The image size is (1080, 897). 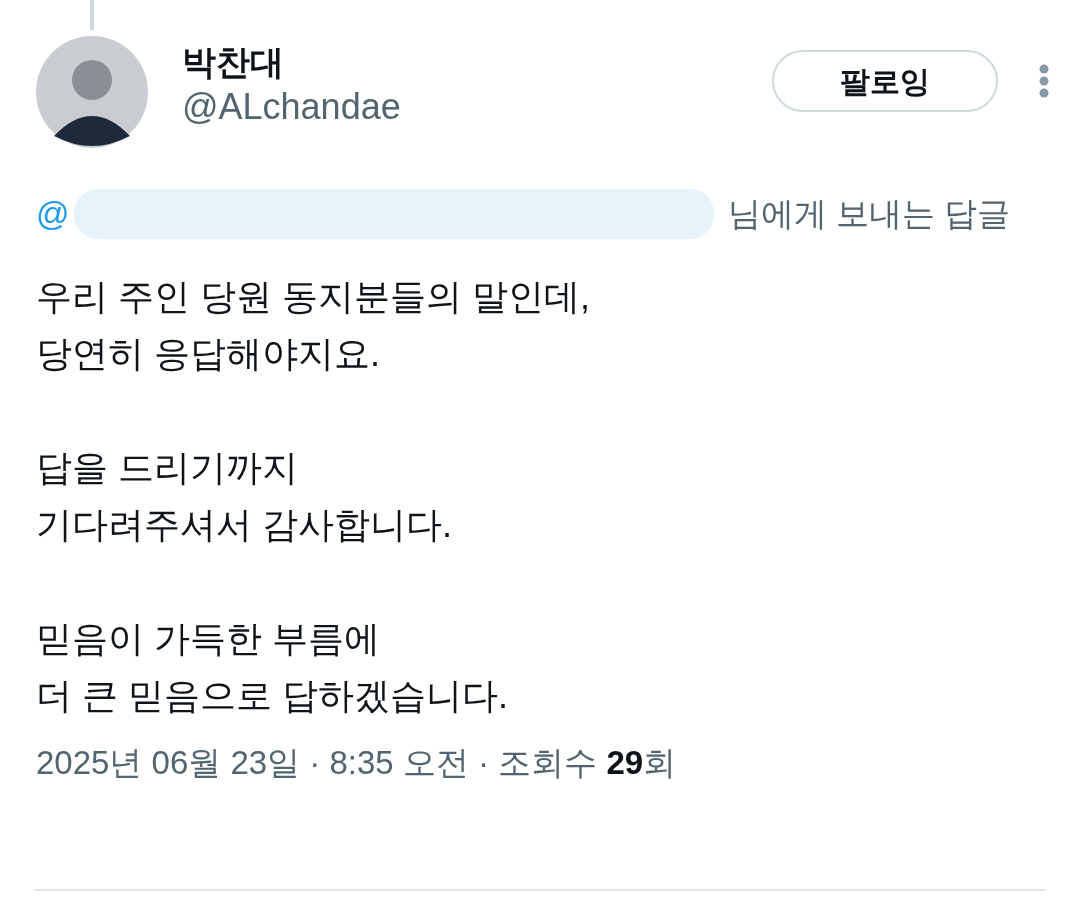 What do you see at coordinates (92, 92) in the screenshot?
I see `avatar-icon` at bounding box center [92, 92].